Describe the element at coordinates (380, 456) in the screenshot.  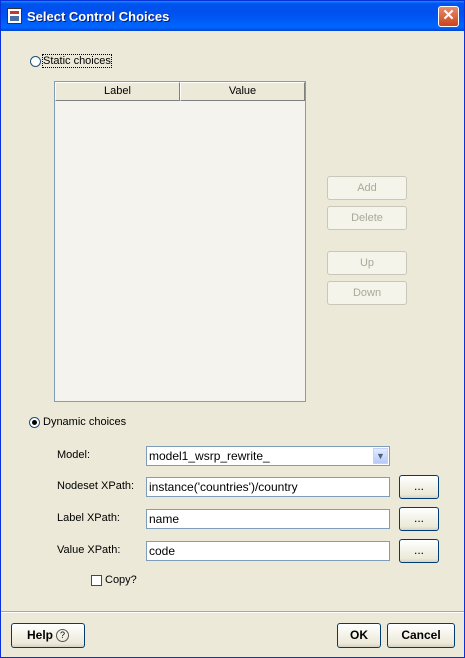
I see `chevron-down-icon: ▼` at that location.